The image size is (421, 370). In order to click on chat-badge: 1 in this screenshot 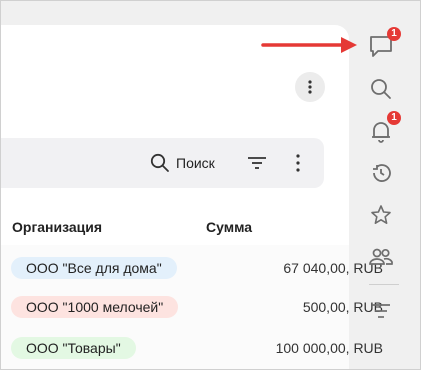, I will do `click(394, 34)`.